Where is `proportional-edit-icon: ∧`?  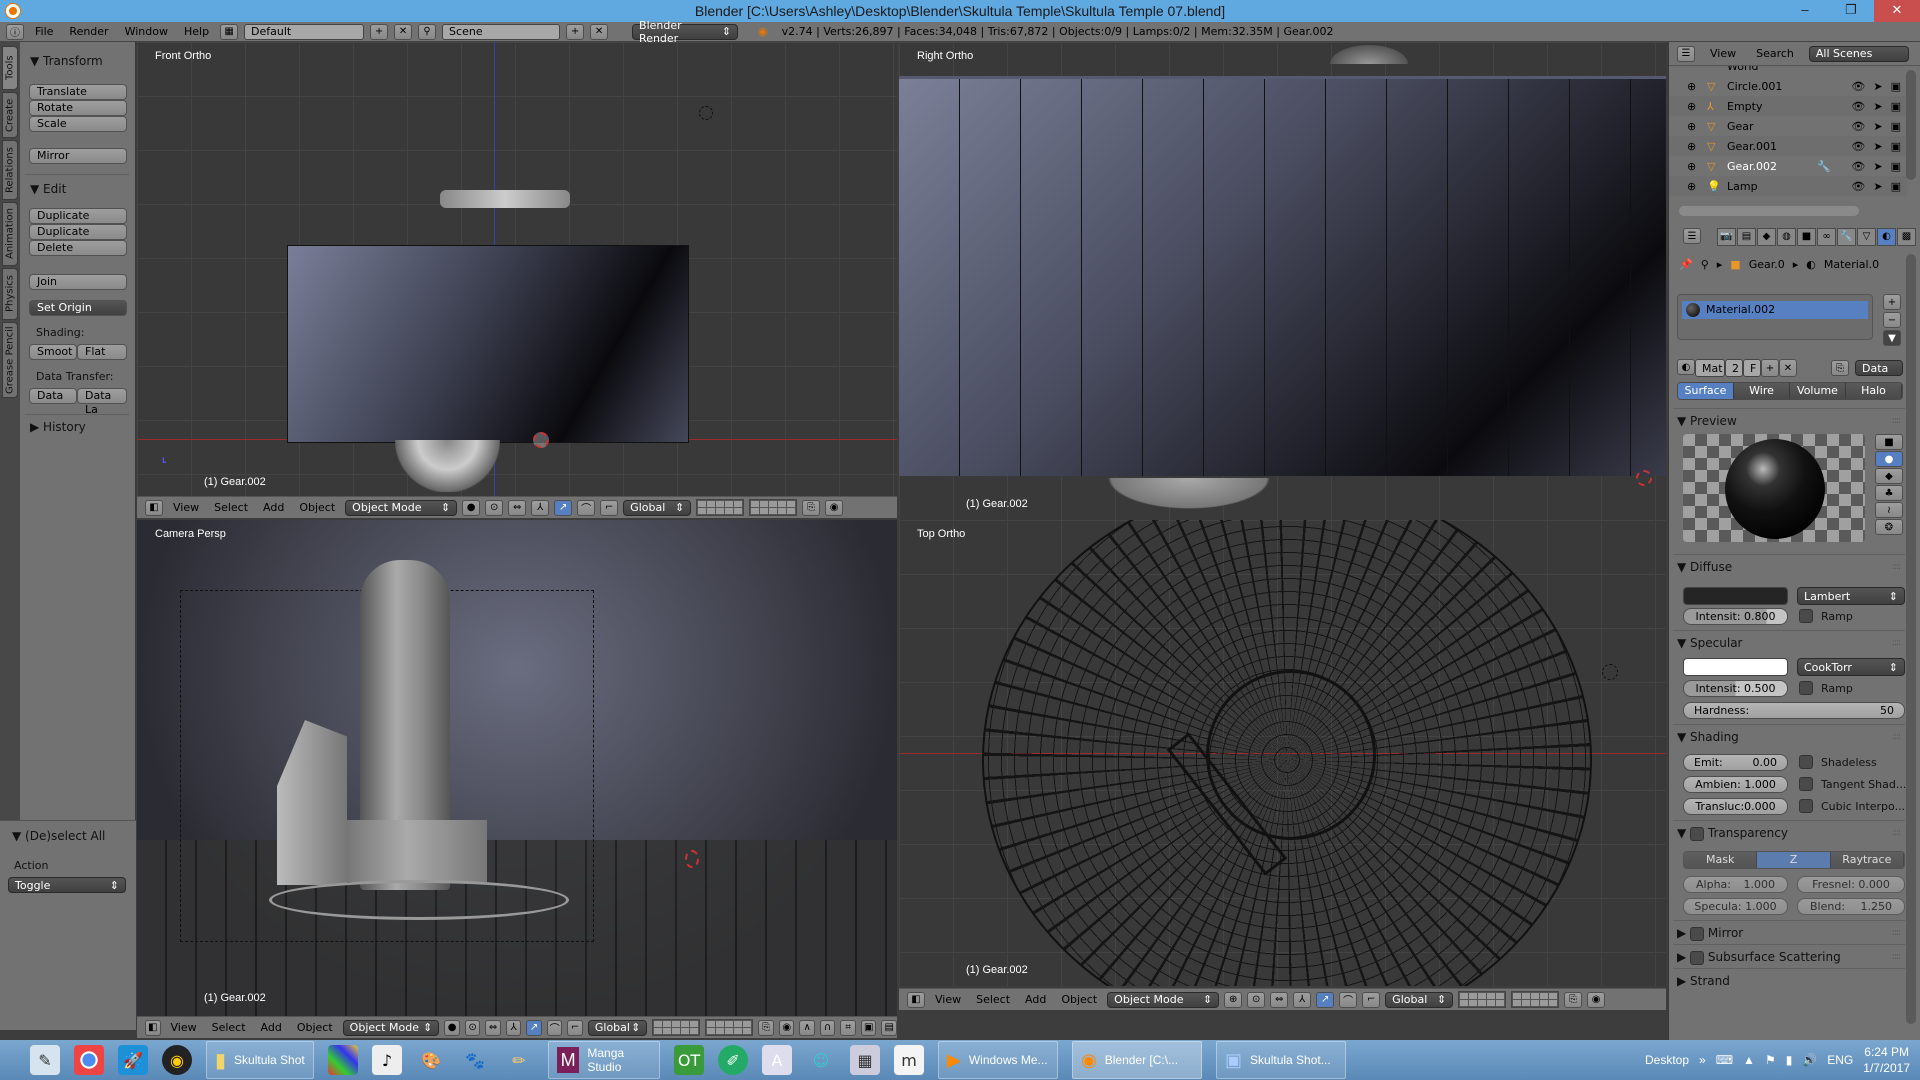 proportional-edit-icon: ∧ is located at coordinates (807, 1027).